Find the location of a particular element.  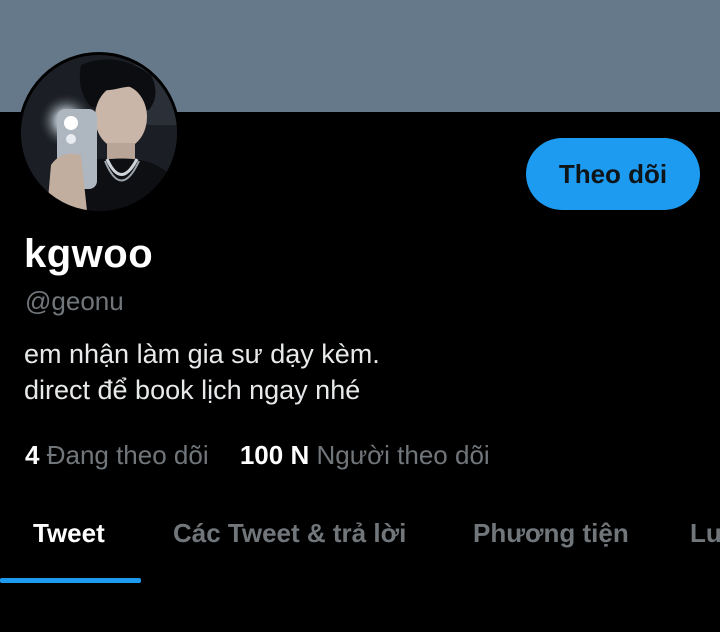

follow-button: Theo dõi is located at coordinates (613, 174).